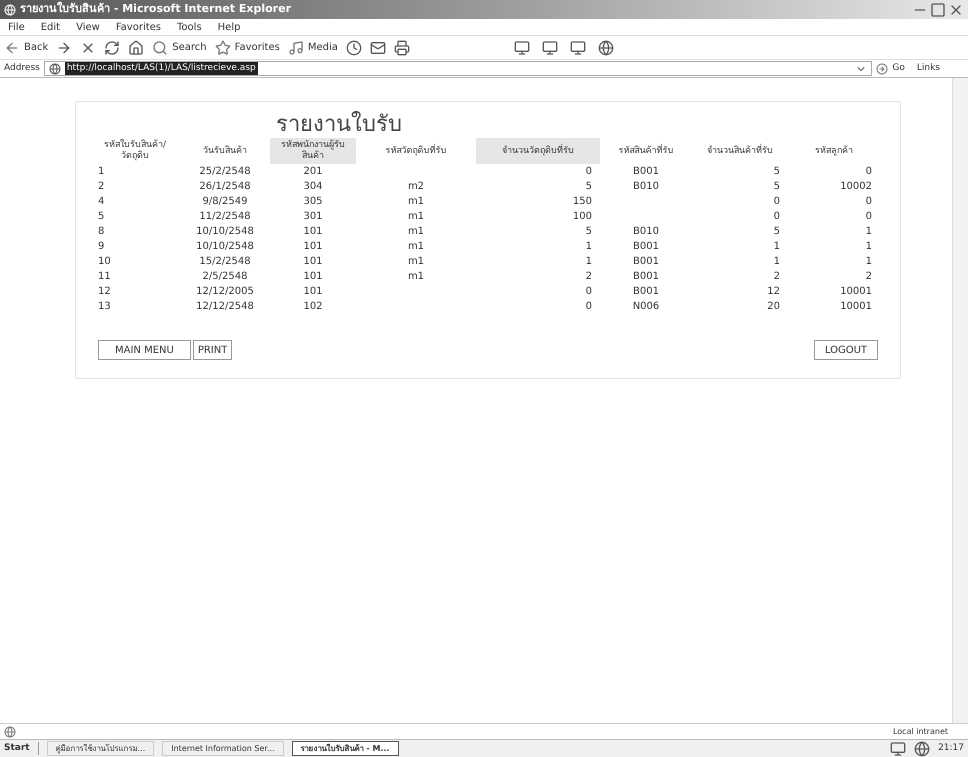 The width and height of the screenshot is (968, 757). Describe the element at coordinates (225, 262) in the screenshot. I see `table-cell-text: 15/2/2548` at that location.